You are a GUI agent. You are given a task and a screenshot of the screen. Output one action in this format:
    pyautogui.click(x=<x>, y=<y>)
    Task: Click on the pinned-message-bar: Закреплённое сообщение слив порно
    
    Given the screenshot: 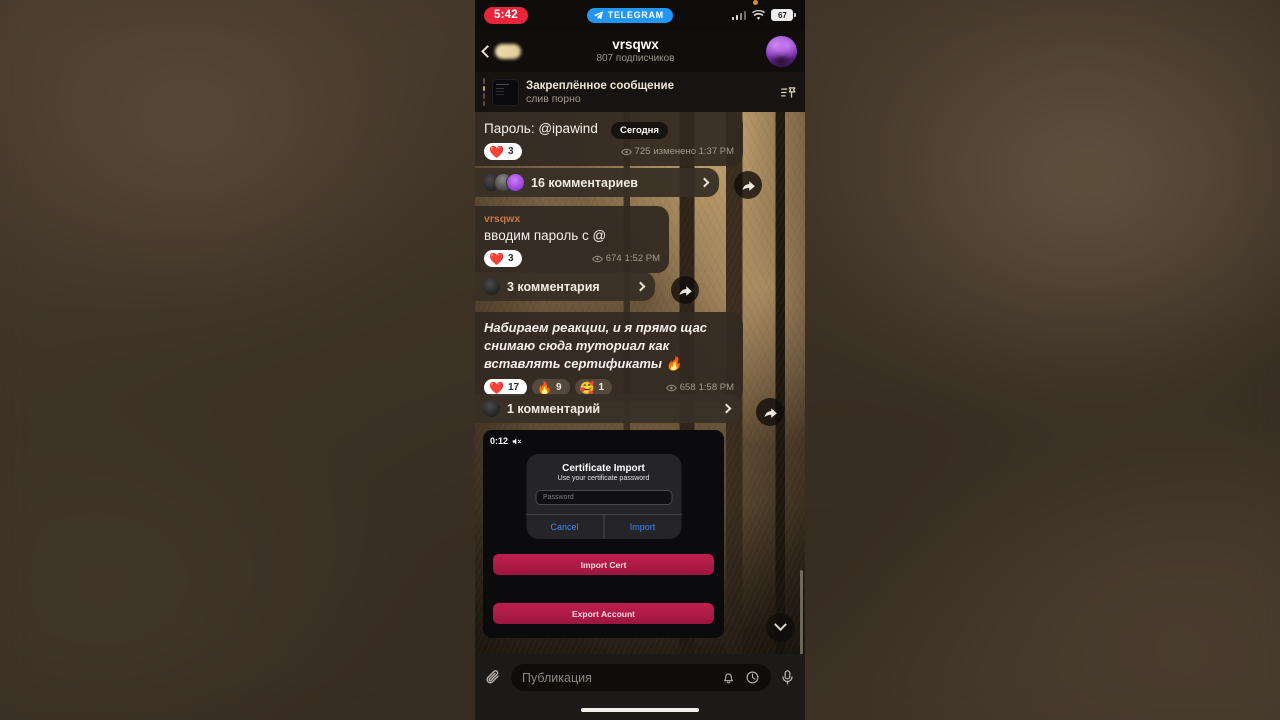 What is the action you would take?
    pyautogui.click(x=640, y=92)
    